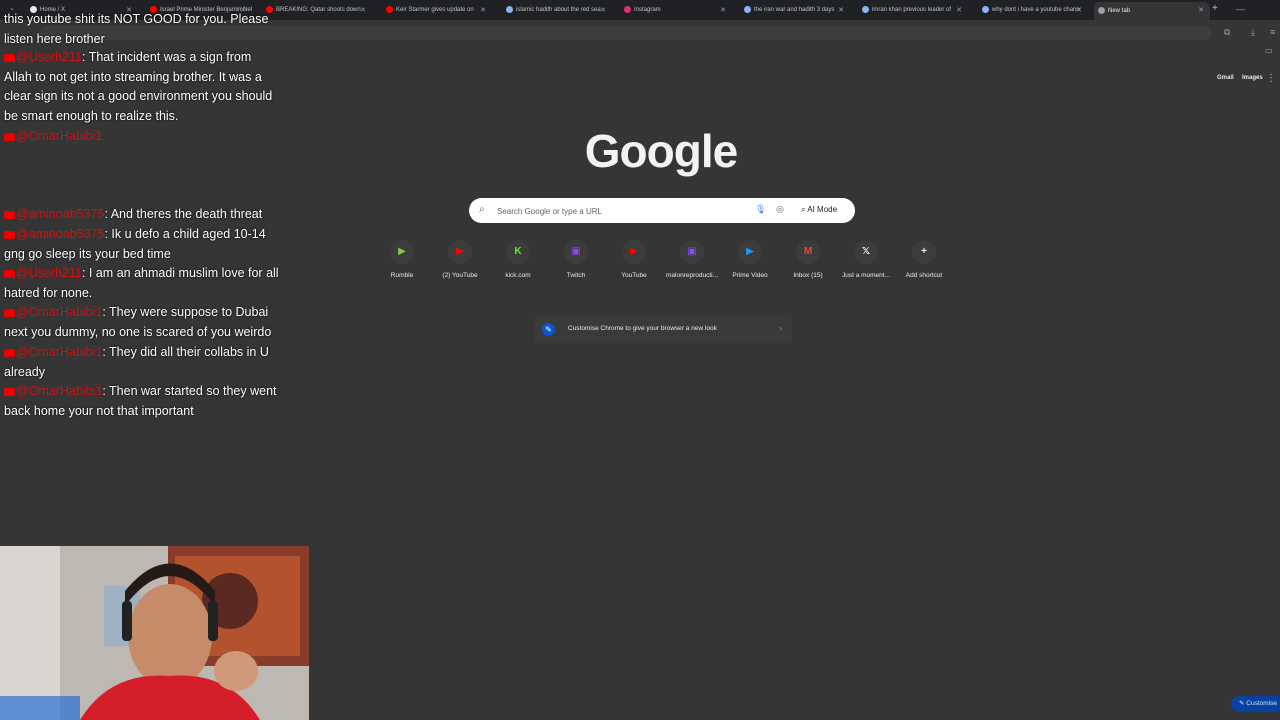 The height and width of the screenshot is (720, 1280). I want to click on kick-icon: K, so click(518, 251).